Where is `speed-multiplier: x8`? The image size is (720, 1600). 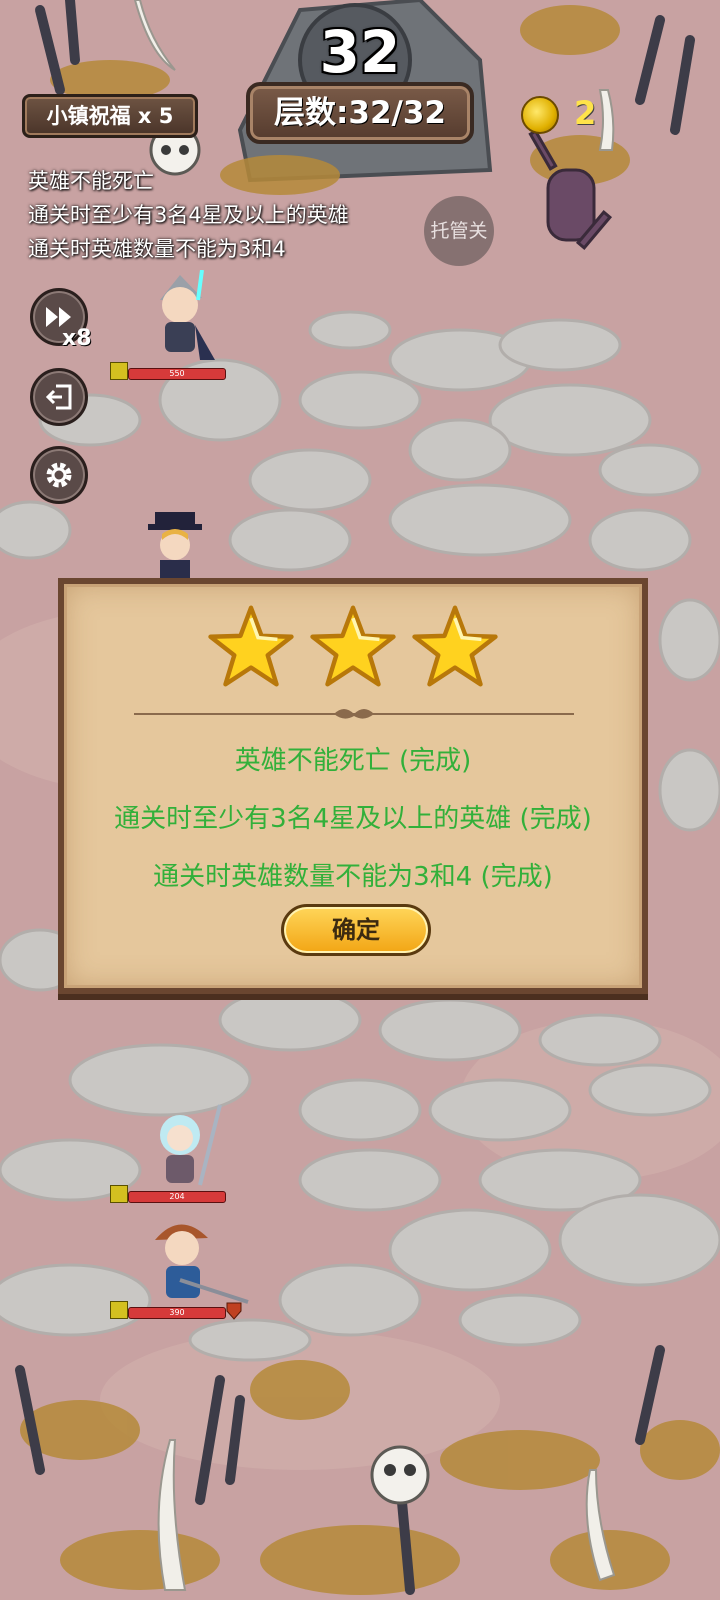
speed-multiplier: x8 is located at coordinates (77, 338).